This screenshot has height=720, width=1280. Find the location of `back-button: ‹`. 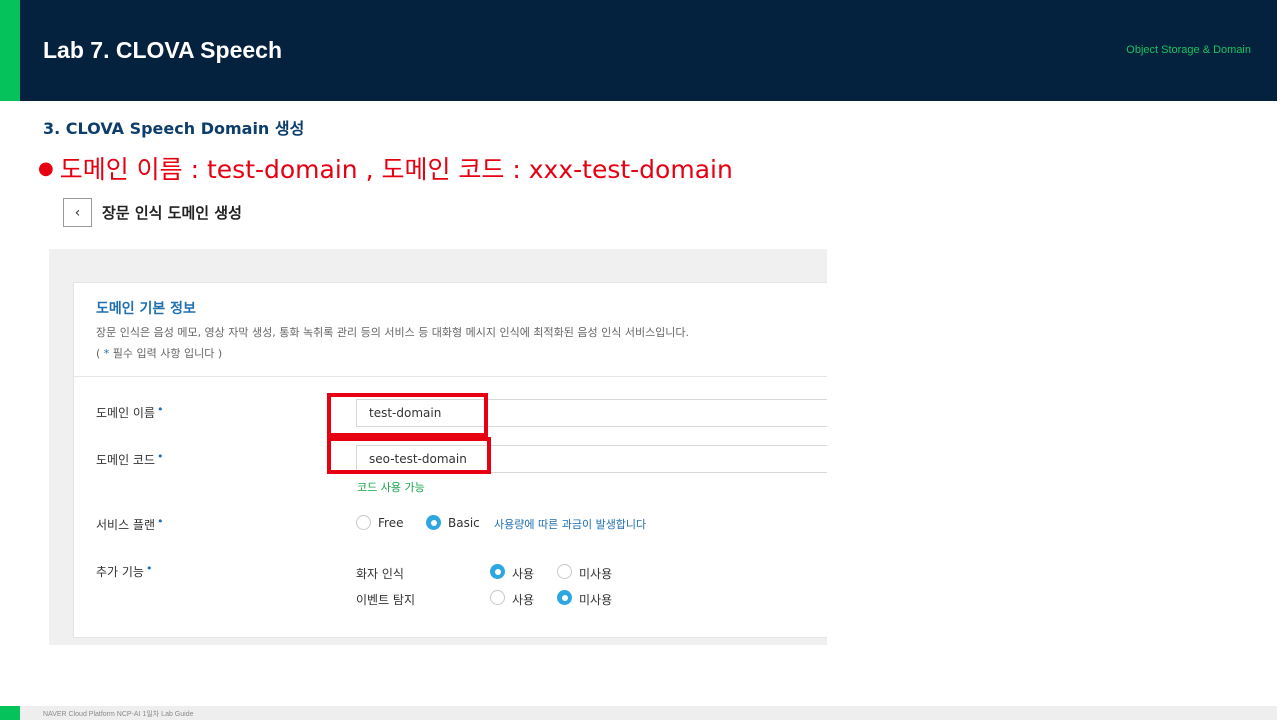

back-button: ‹ is located at coordinates (77, 212).